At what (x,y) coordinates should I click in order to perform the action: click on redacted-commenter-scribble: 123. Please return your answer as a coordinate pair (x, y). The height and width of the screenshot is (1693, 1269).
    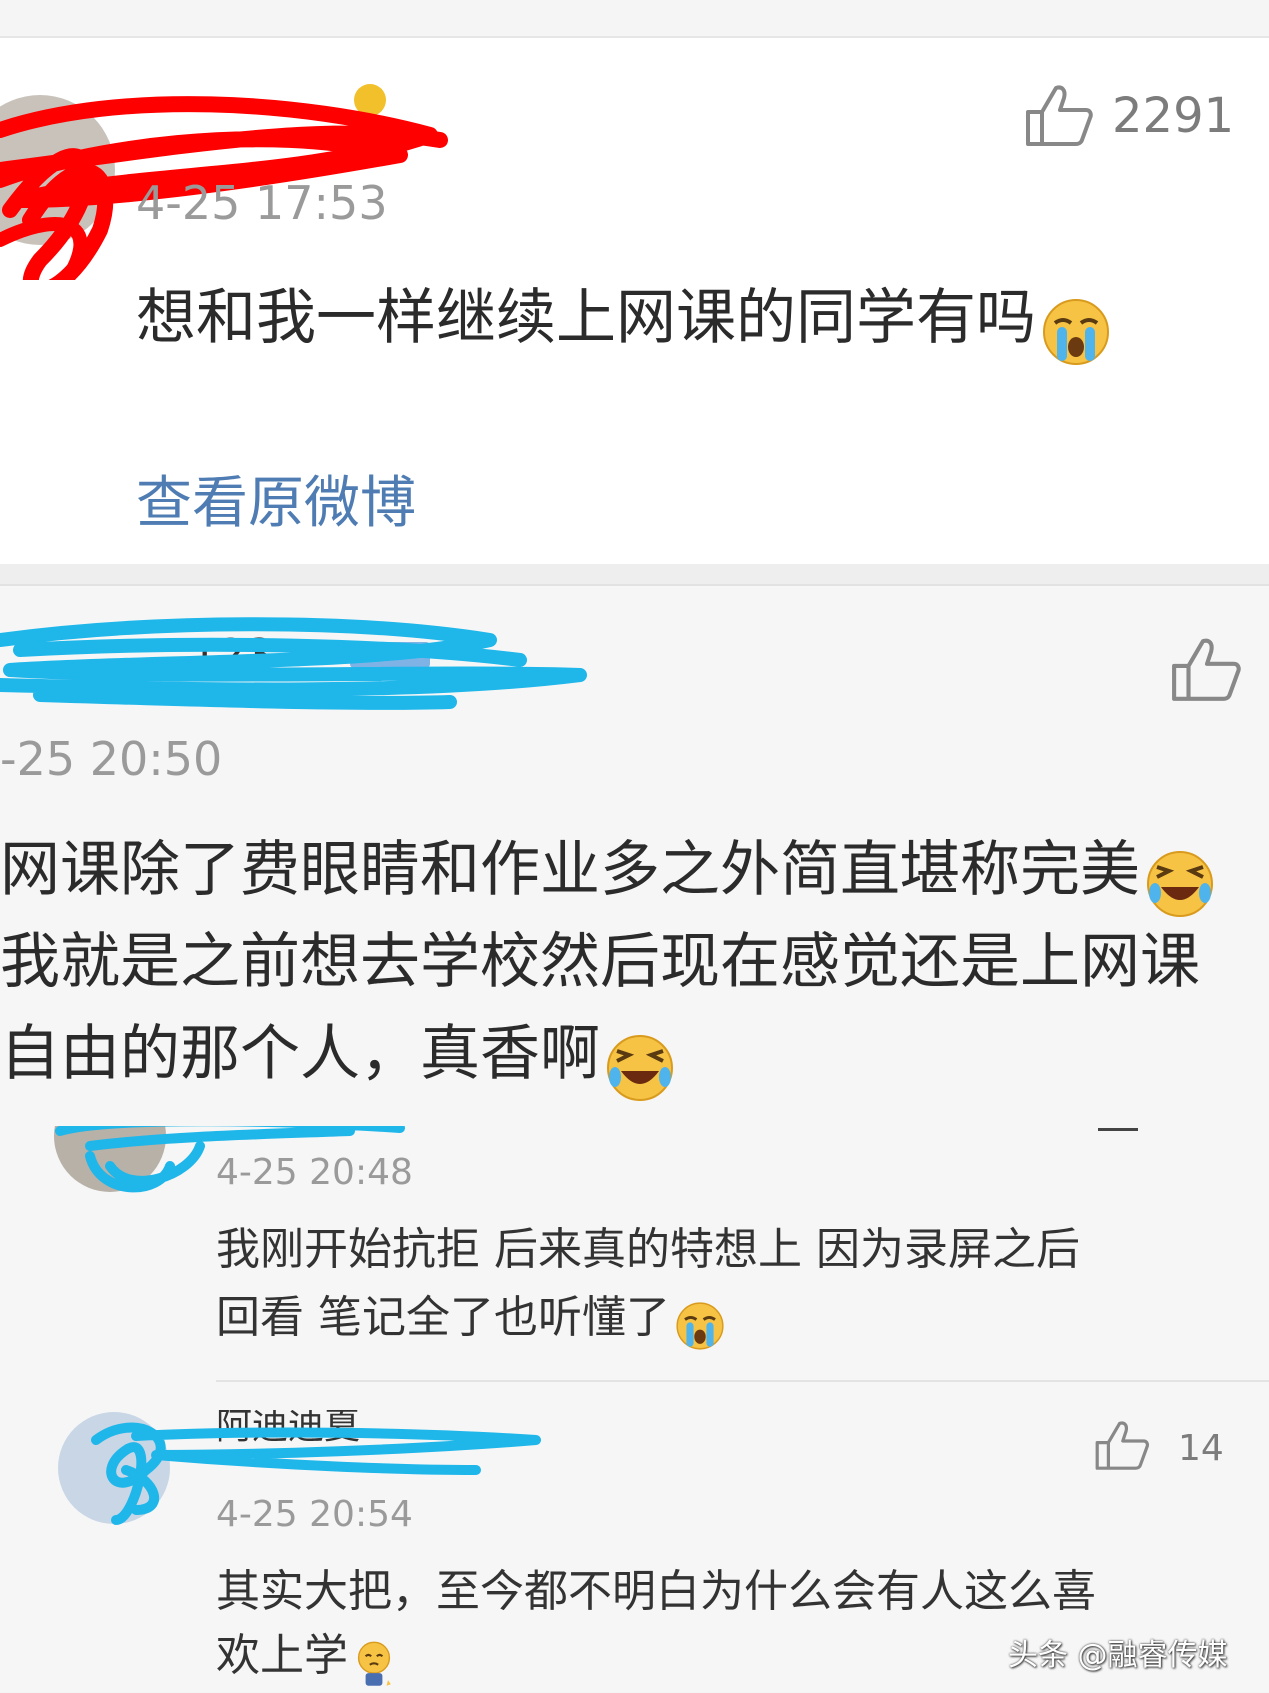
    Looking at the image, I should click on (293, 663).